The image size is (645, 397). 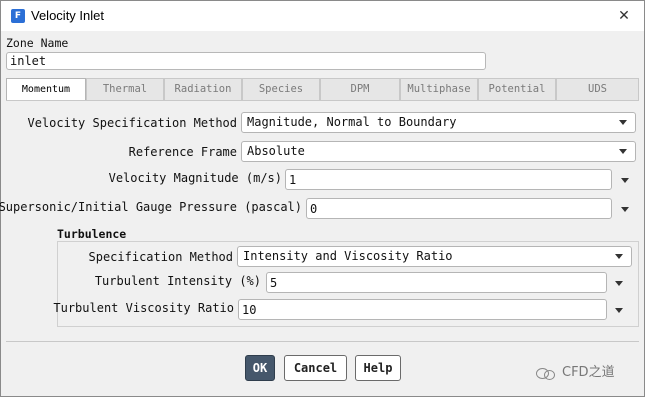 What do you see at coordinates (439, 89) in the screenshot?
I see `tab-multiphase: Multiphase` at bounding box center [439, 89].